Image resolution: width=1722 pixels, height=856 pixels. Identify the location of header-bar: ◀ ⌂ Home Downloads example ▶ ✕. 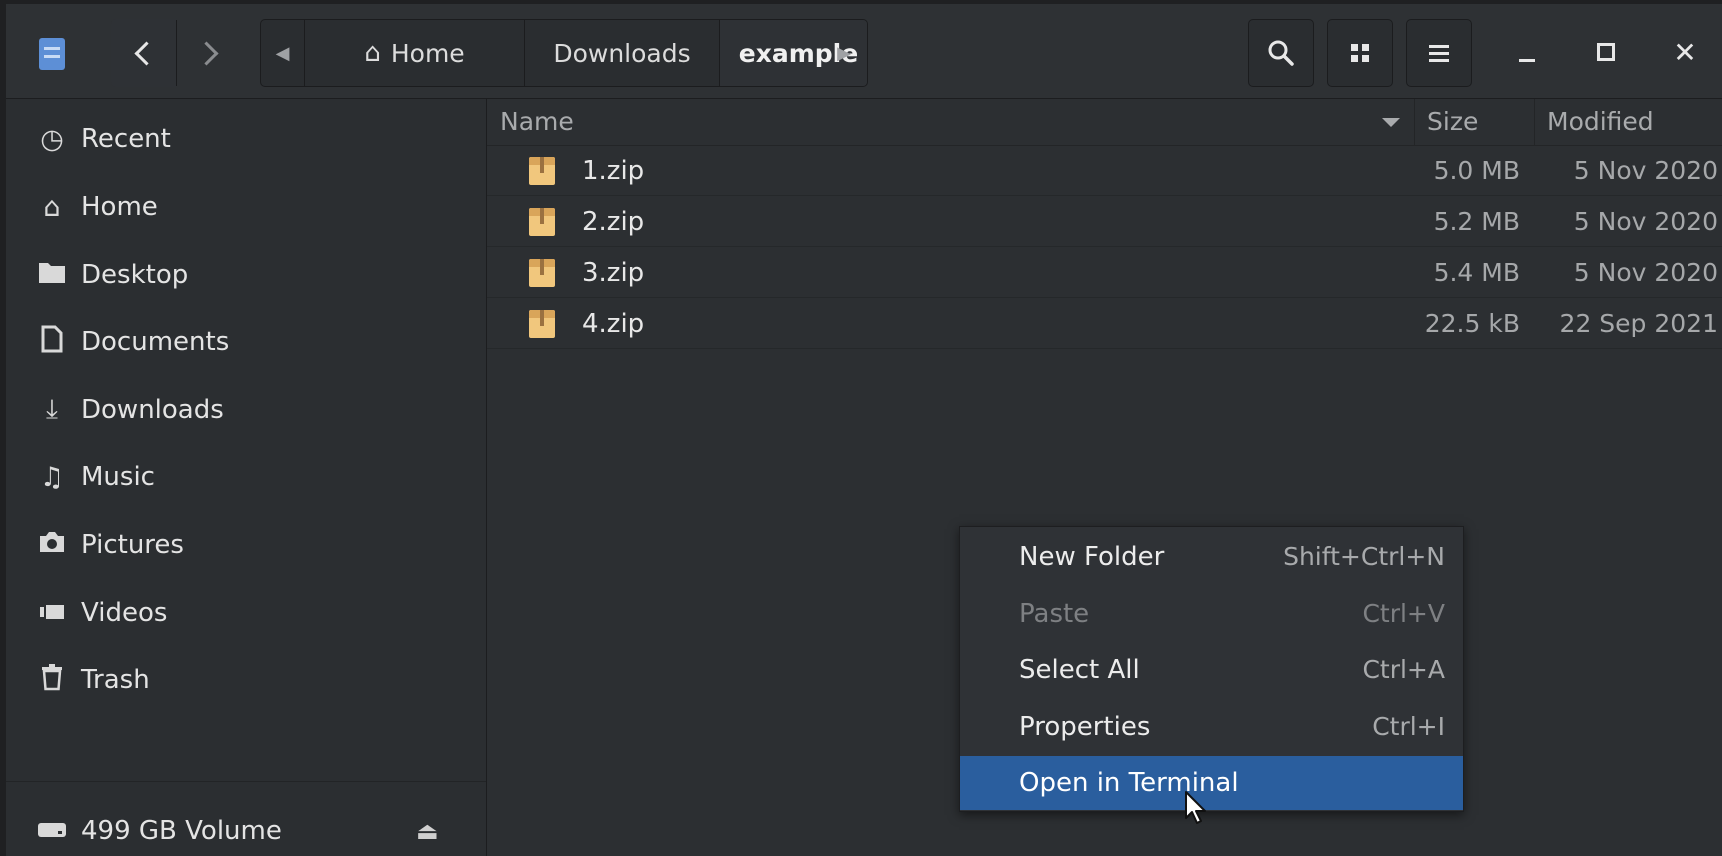
(864, 51).